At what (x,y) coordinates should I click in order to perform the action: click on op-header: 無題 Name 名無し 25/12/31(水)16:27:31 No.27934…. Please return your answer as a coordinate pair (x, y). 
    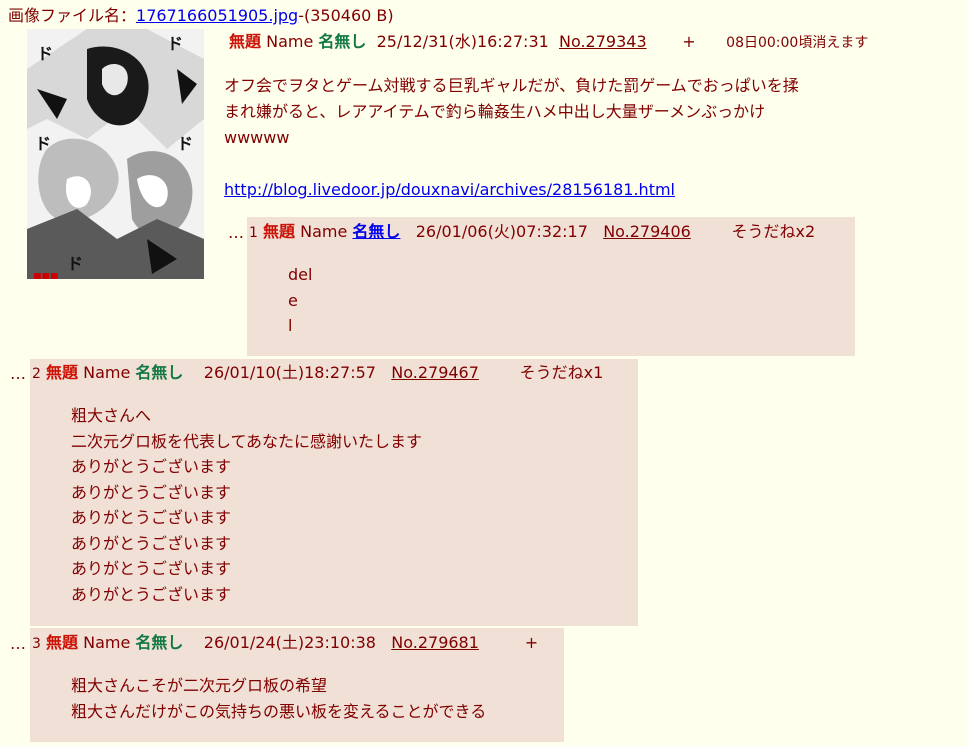
    Looking at the image, I should click on (548, 42).